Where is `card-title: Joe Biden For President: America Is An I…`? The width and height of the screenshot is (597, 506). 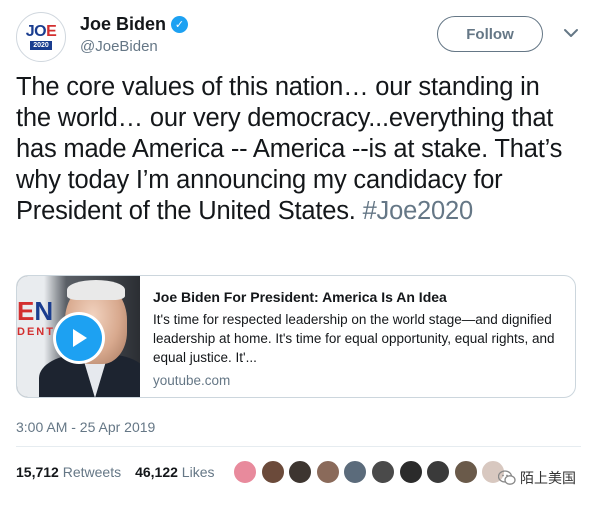 card-title: Joe Biden For President: America Is An I… is located at coordinates (360, 297).